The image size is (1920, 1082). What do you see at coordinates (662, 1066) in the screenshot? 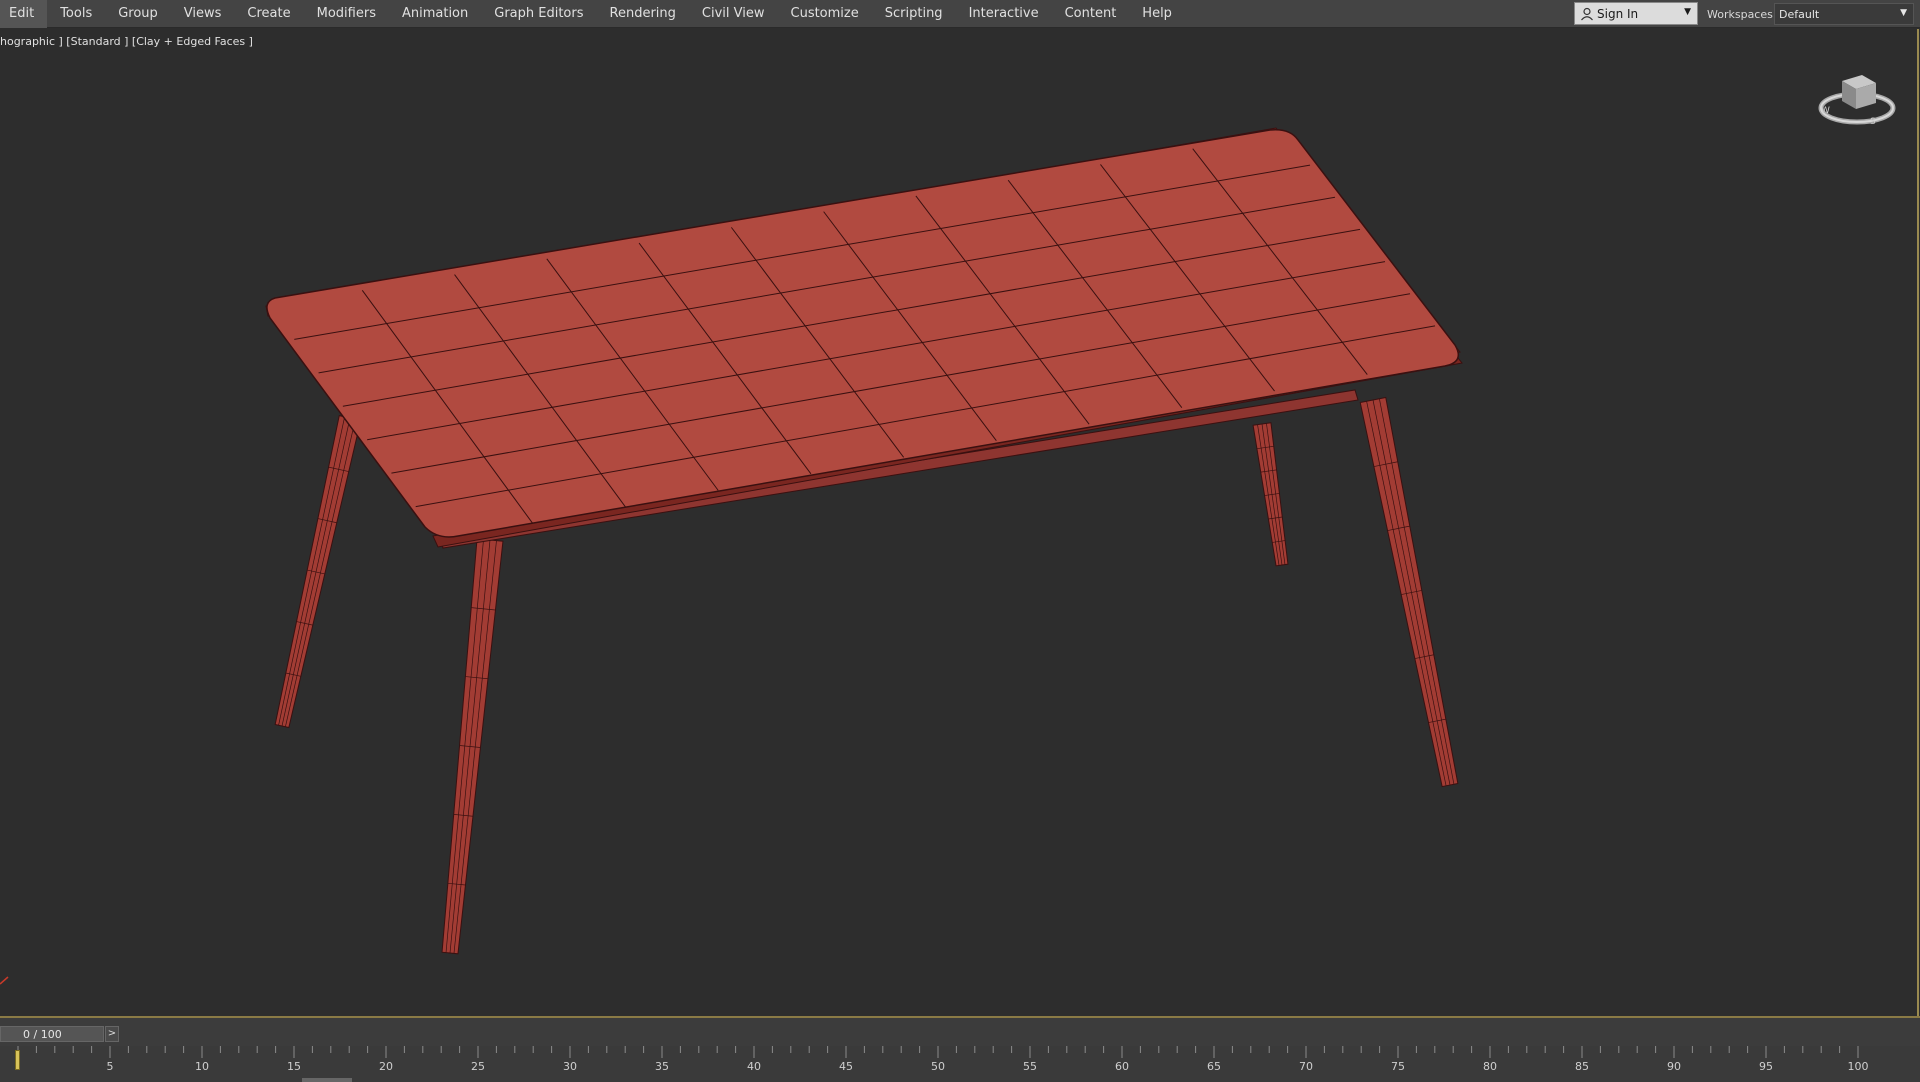
I see `timeline-tick-label: 35` at bounding box center [662, 1066].